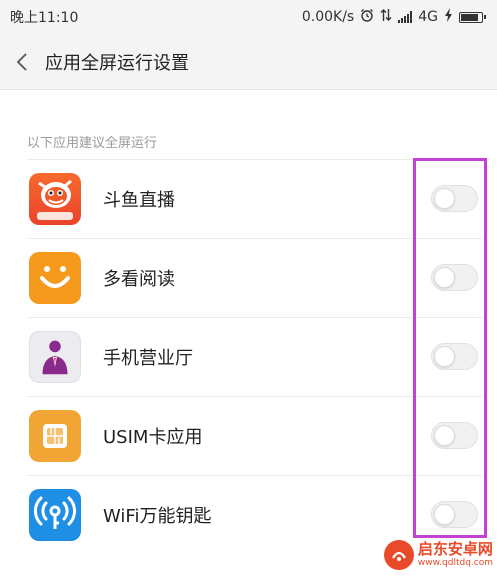 The height and width of the screenshot is (576, 497). What do you see at coordinates (55, 277) in the screenshot?
I see `duokan-app-icon` at bounding box center [55, 277].